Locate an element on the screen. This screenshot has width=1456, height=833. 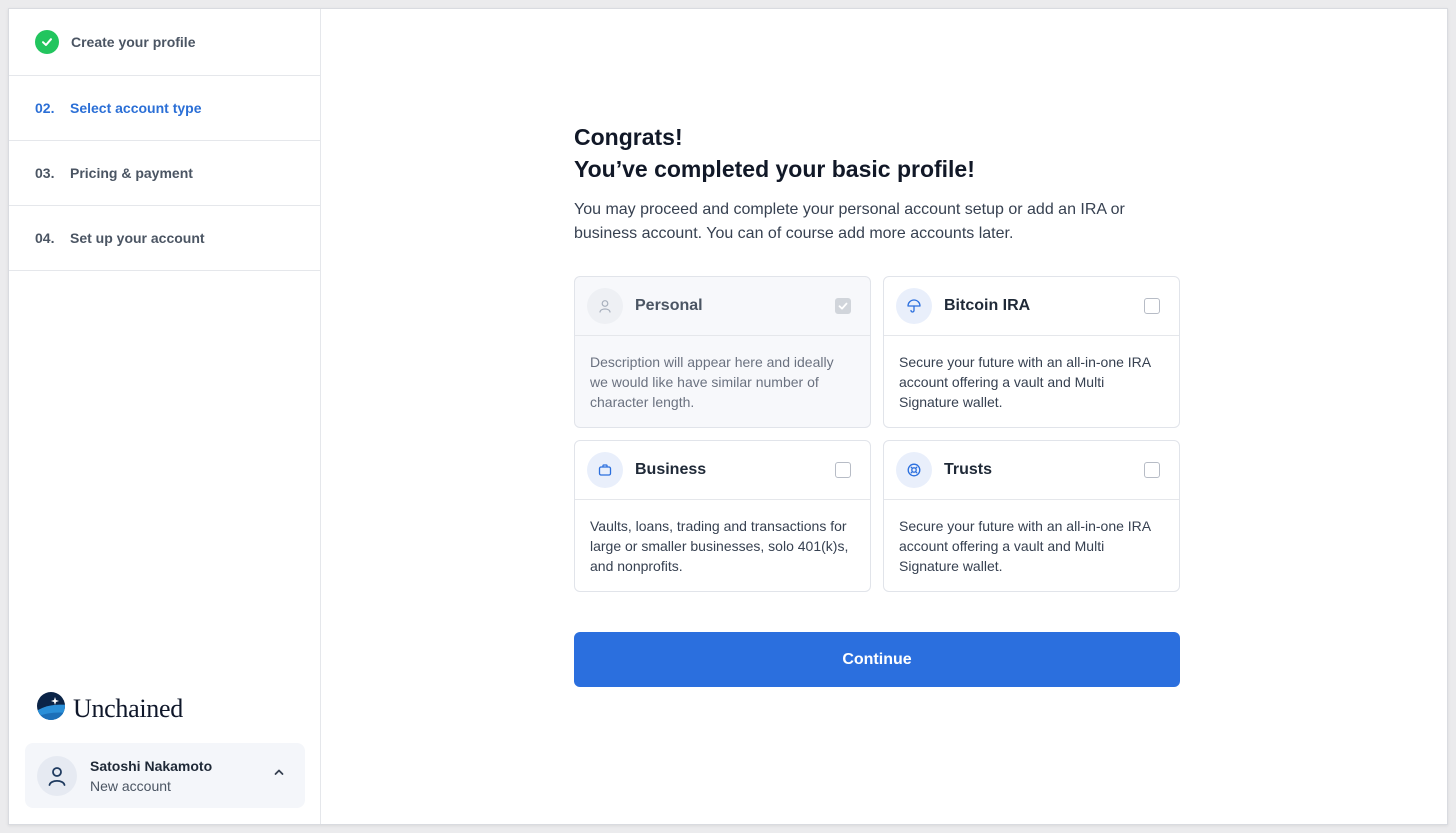
card-title: Bitcoin IRA is located at coordinates (987, 305).